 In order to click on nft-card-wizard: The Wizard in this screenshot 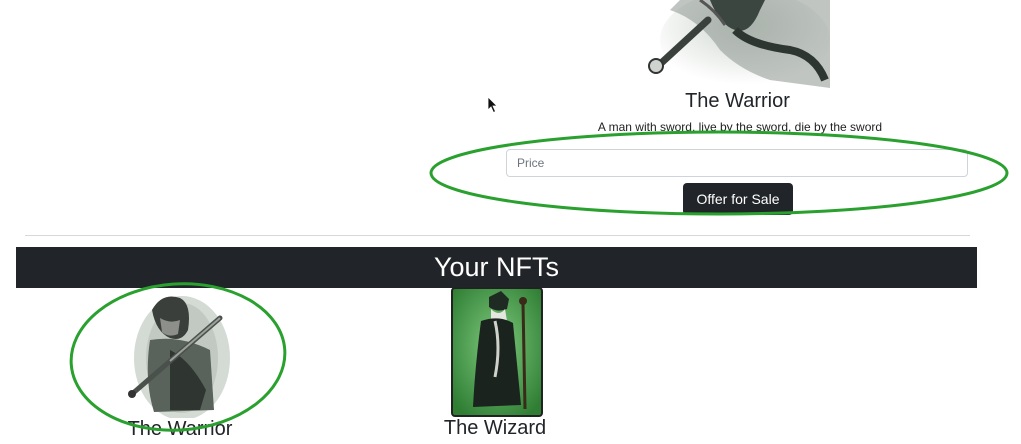, I will do `click(495, 365)`.